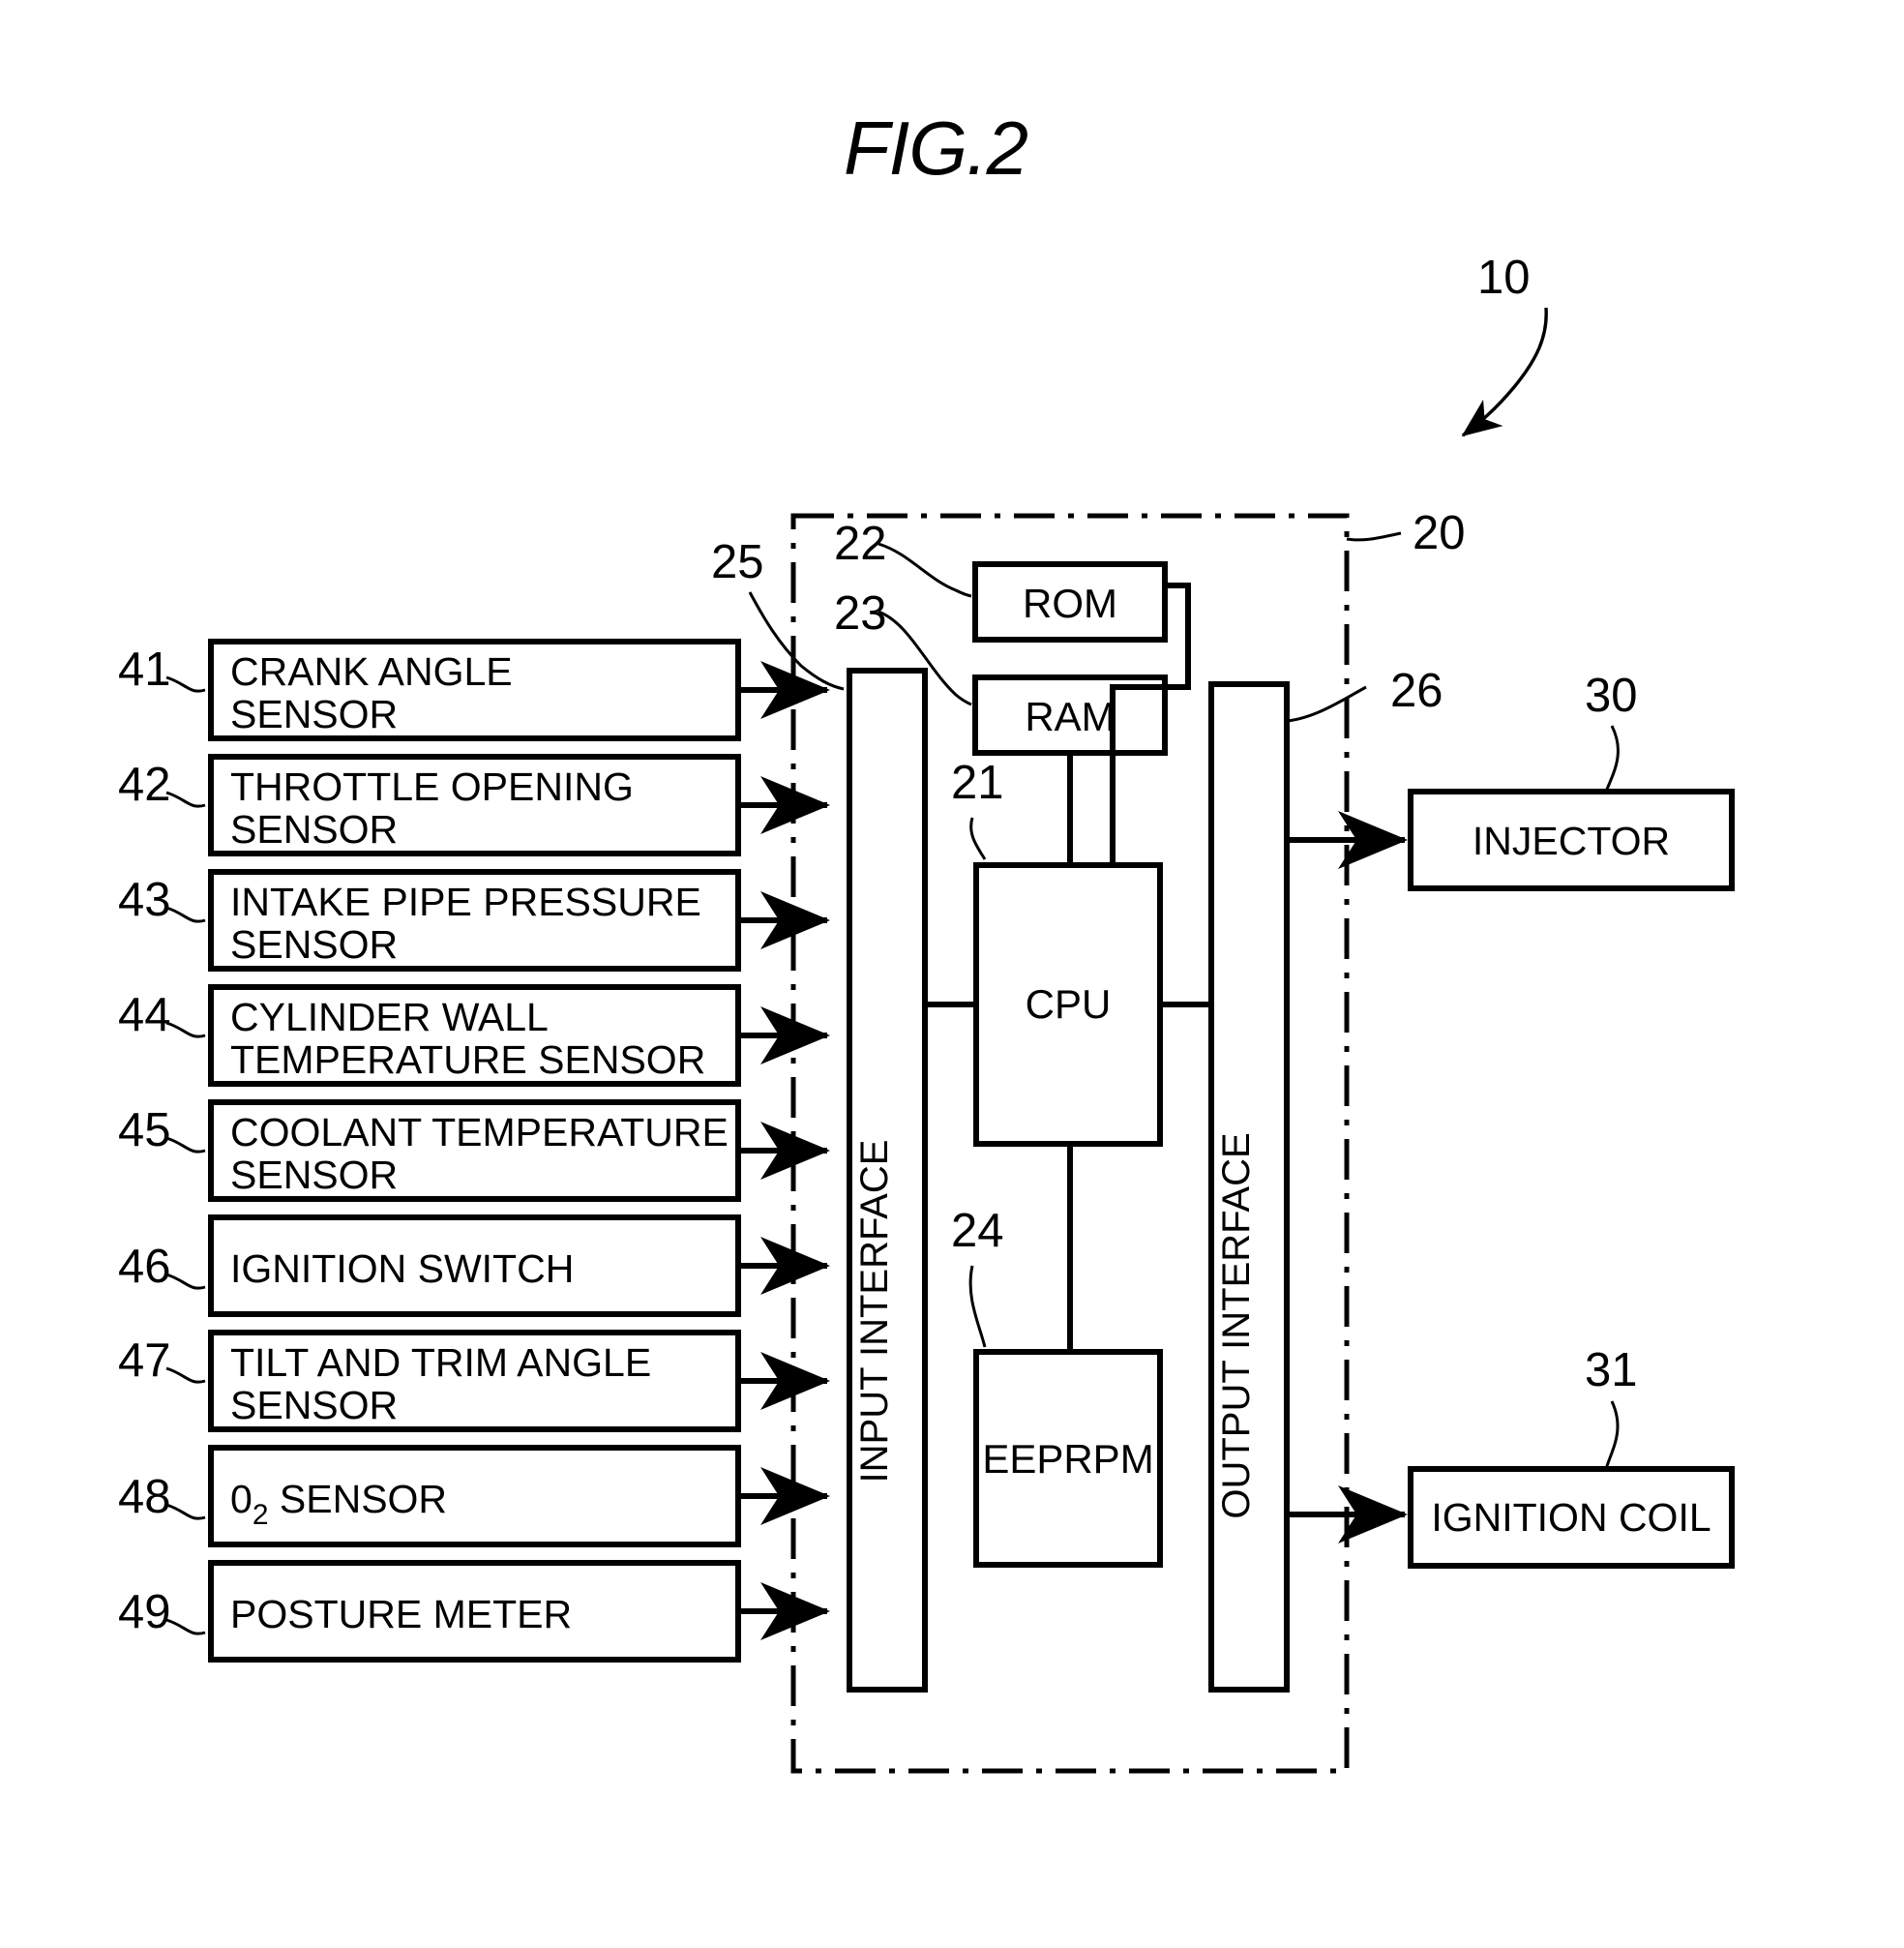 This screenshot has width=1904, height=1948. What do you see at coordinates (314, 829) in the screenshot?
I see `input-label-42-line2: SENSOR` at bounding box center [314, 829].